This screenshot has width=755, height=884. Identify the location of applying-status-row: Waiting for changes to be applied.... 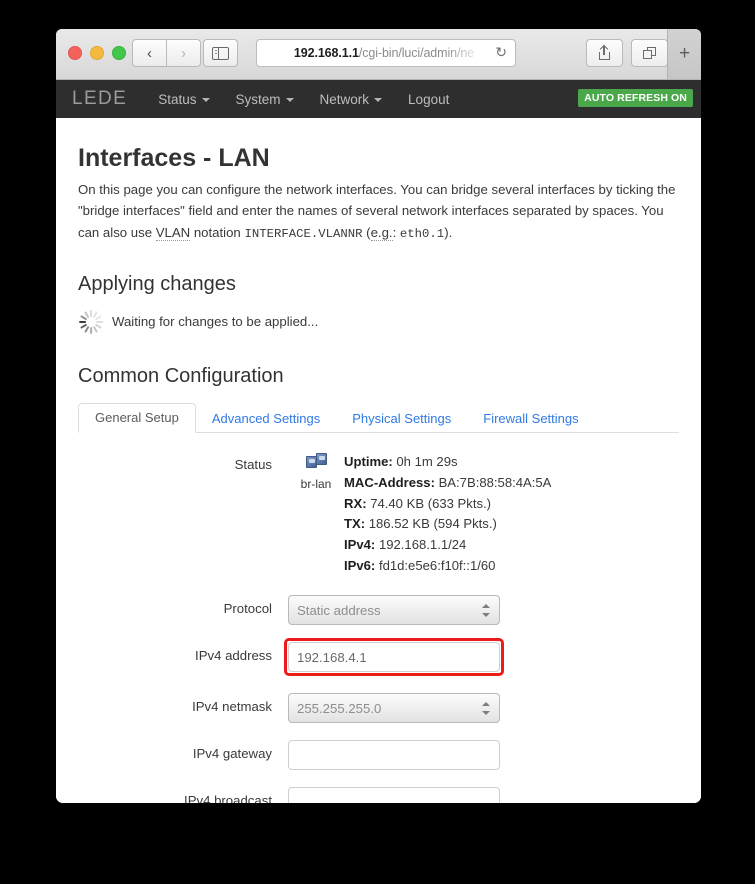
(378, 322).